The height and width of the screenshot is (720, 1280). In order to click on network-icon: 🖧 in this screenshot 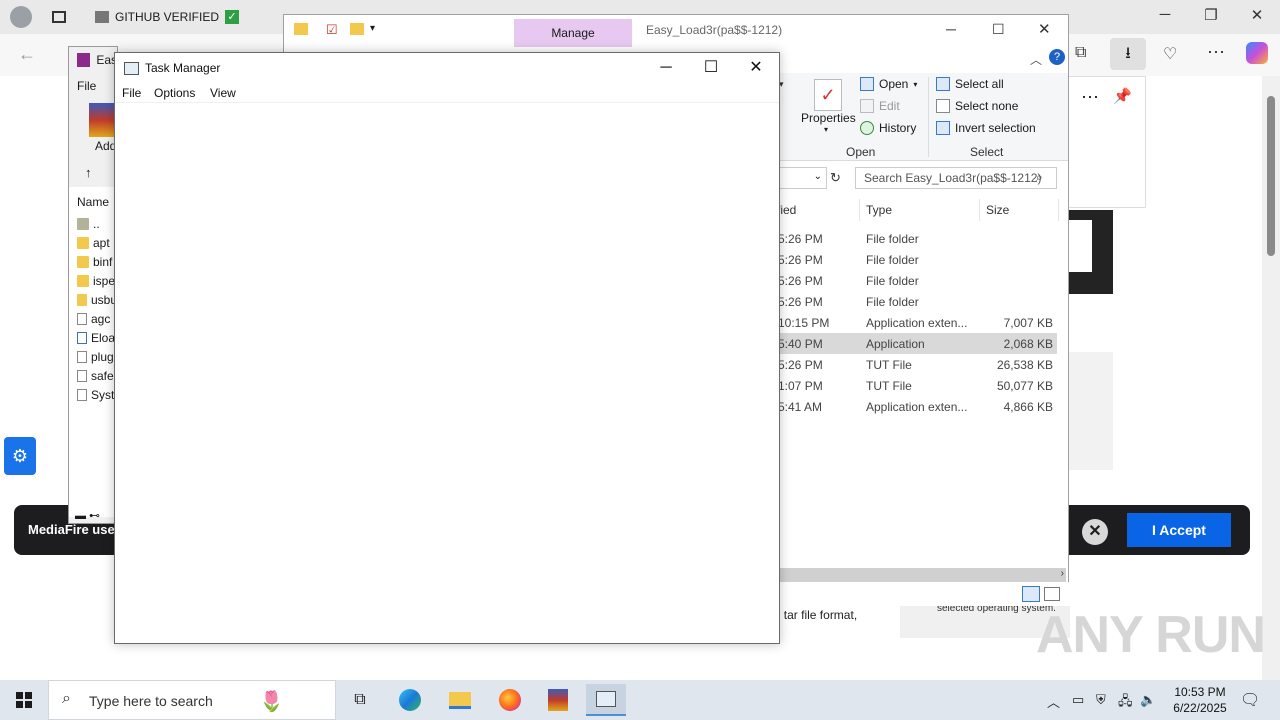, I will do `click(1125, 703)`.